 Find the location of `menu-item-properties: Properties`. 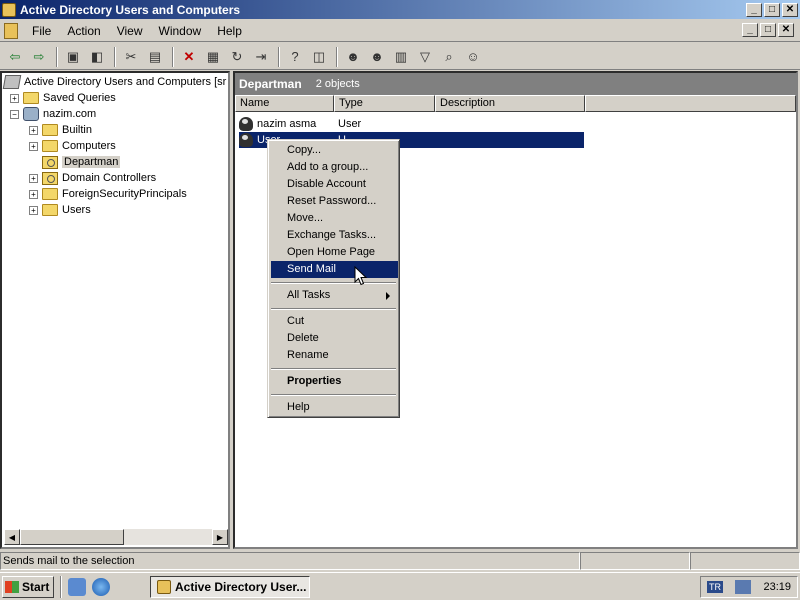

menu-item-properties: Properties is located at coordinates (334, 381).